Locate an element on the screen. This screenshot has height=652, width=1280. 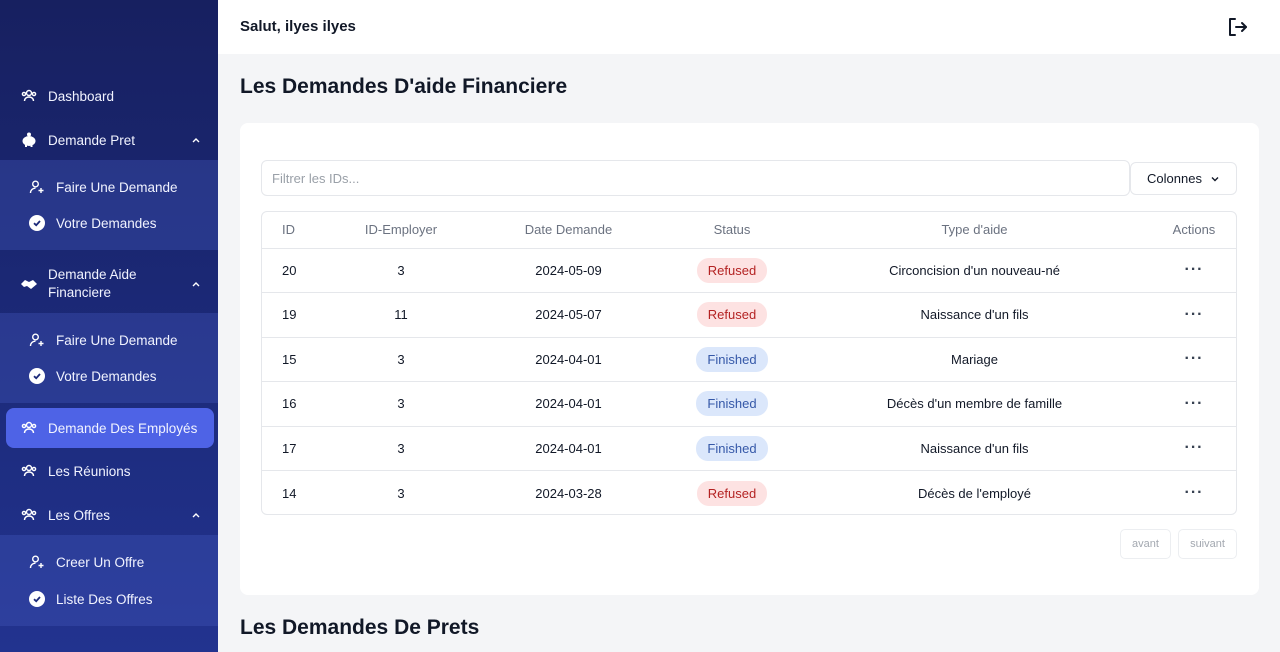
sidebar-item-label-line2: Financiere is located at coordinates (80, 292).